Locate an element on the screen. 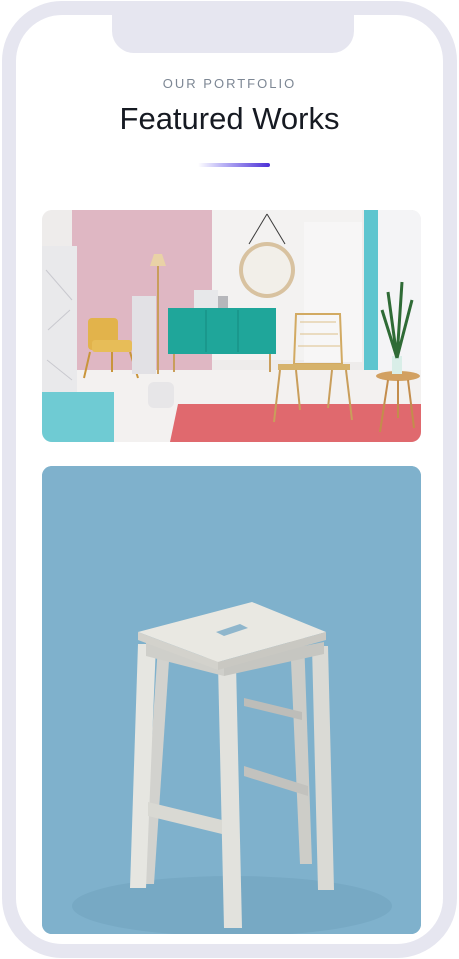  title-divider is located at coordinates (234, 165).